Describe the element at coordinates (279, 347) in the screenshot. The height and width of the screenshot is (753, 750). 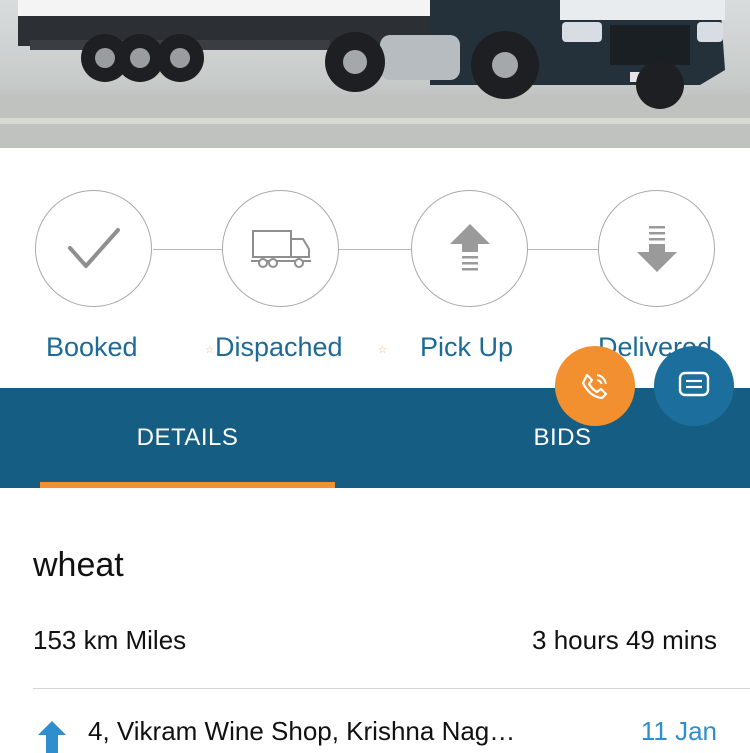
I see `step-label-dispatched: Dispached` at that location.